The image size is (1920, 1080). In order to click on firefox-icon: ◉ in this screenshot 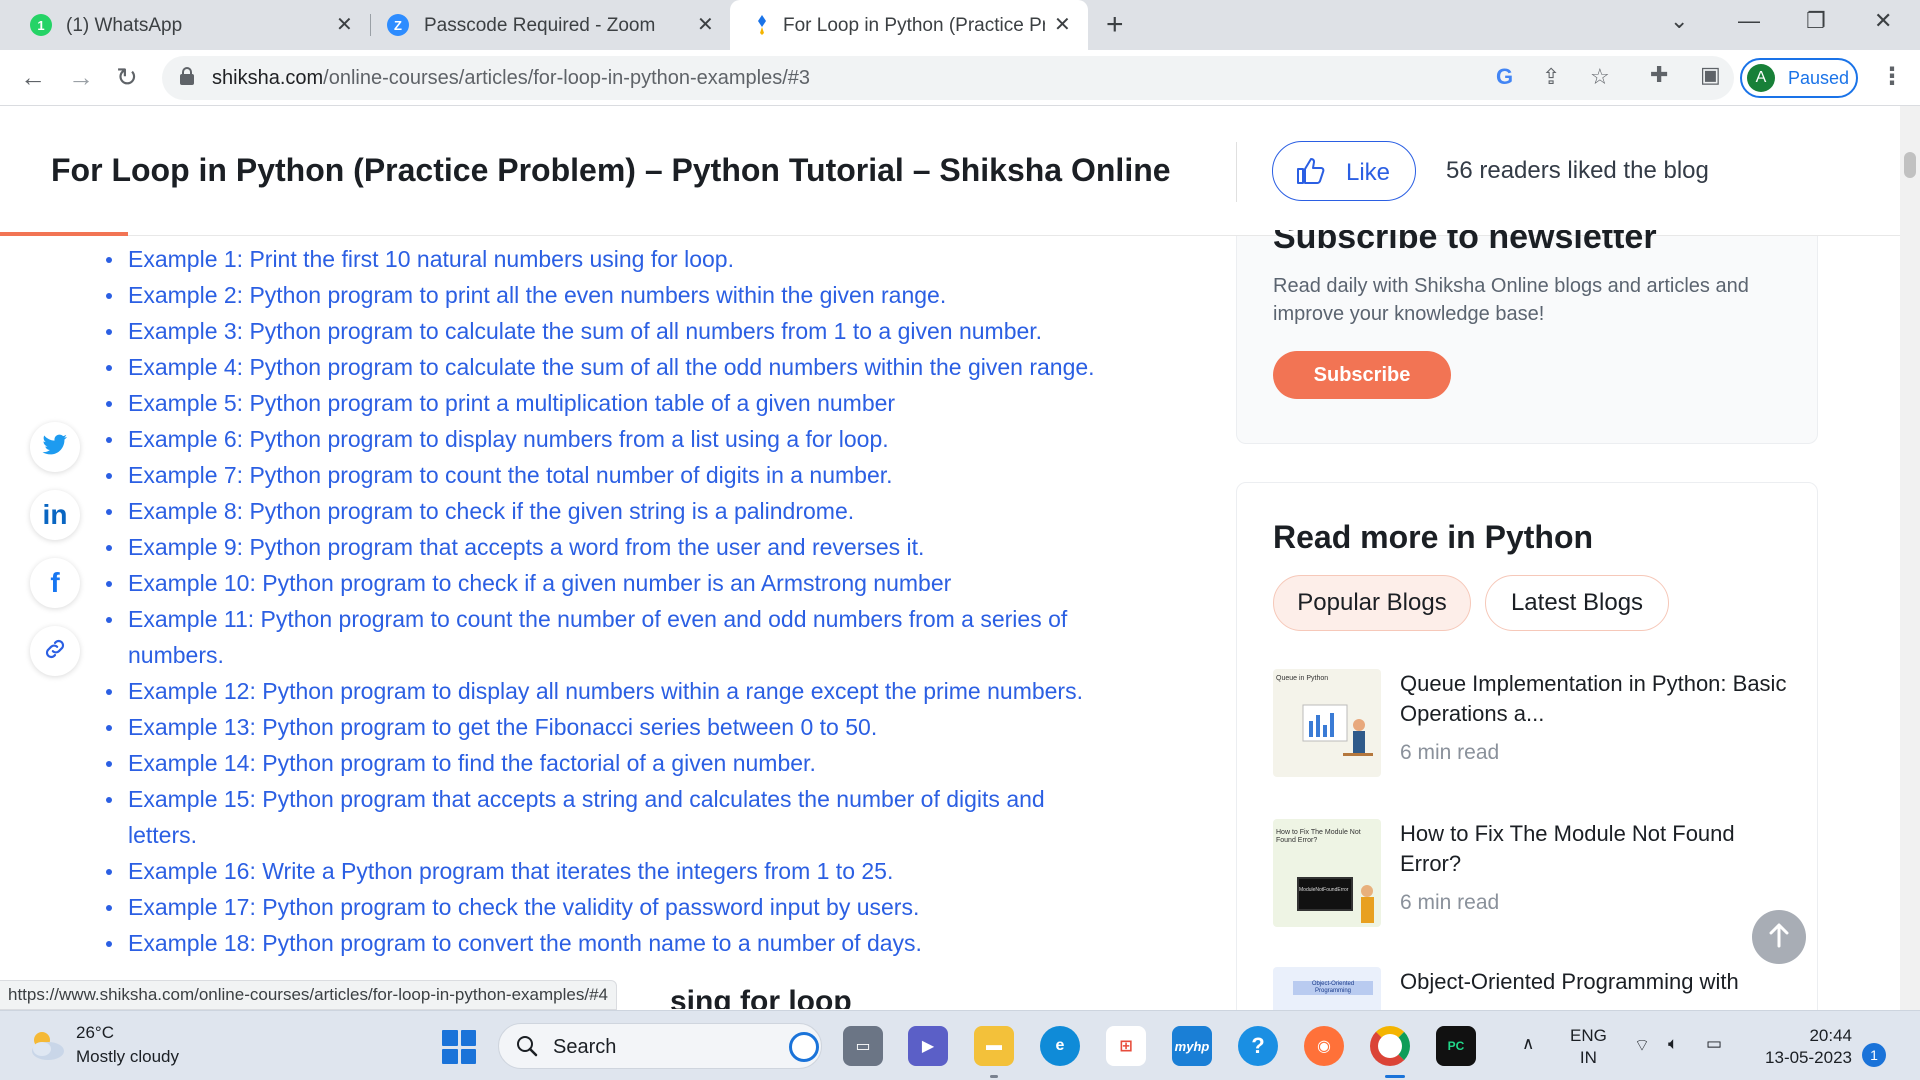, I will do `click(1324, 1046)`.